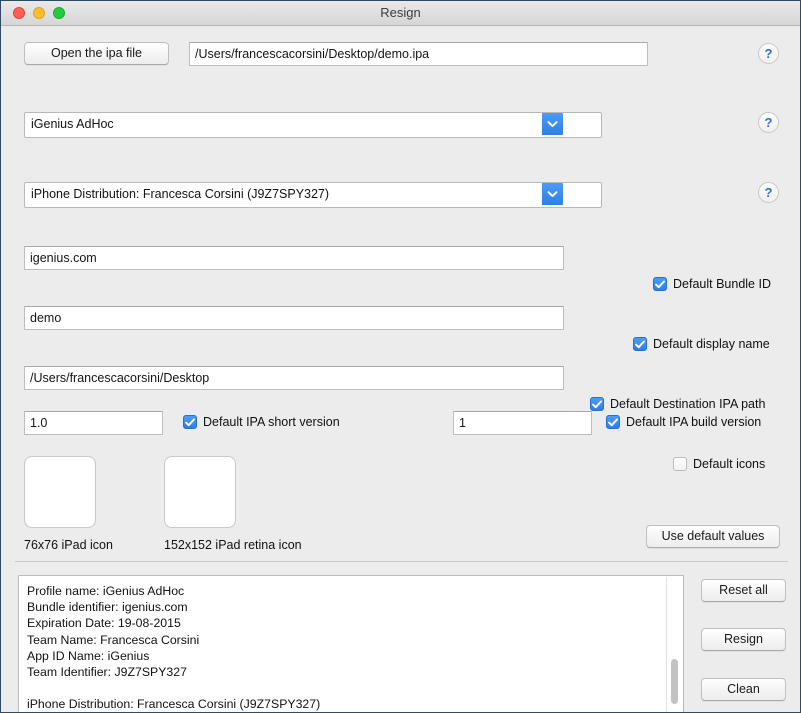 Image resolution: width=801 pixels, height=713 pixels. Describe the element at coordinates (68, 545) in the screenshot. I see `ipad-icon-76-label: 76x76 iPad icon` at that location.